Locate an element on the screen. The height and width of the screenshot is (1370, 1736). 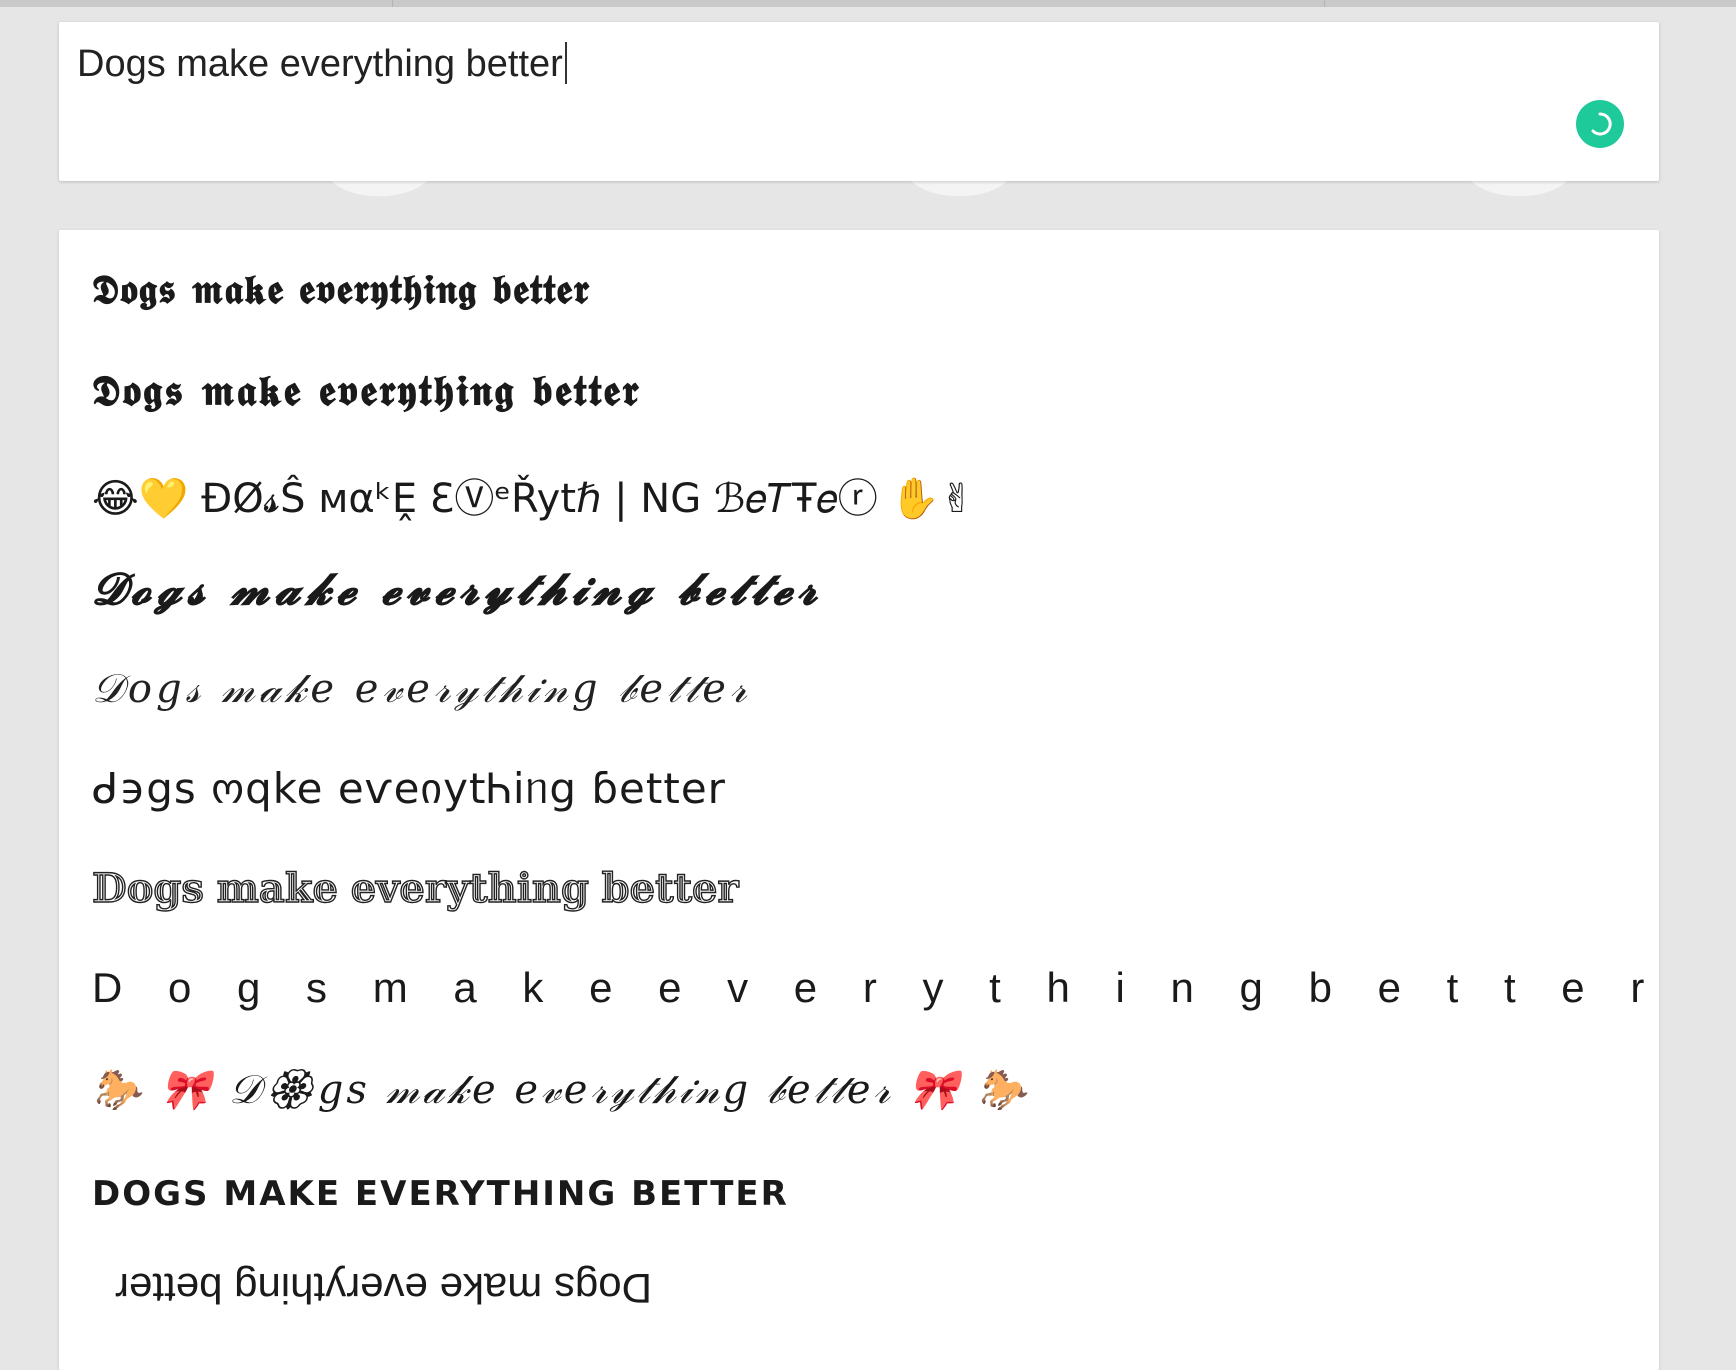
result-fraktur: 𝕯𝖔𝖌𝖘 𝖒𝖆𝖐𝖊 𝖊𝖛𝖊𝖗𝖞𝖙𝖍𝖎𝖓𝖌 𝖇𝖊𝖙𝖙𝖊𝖗 is located at coordinates (341, 289).